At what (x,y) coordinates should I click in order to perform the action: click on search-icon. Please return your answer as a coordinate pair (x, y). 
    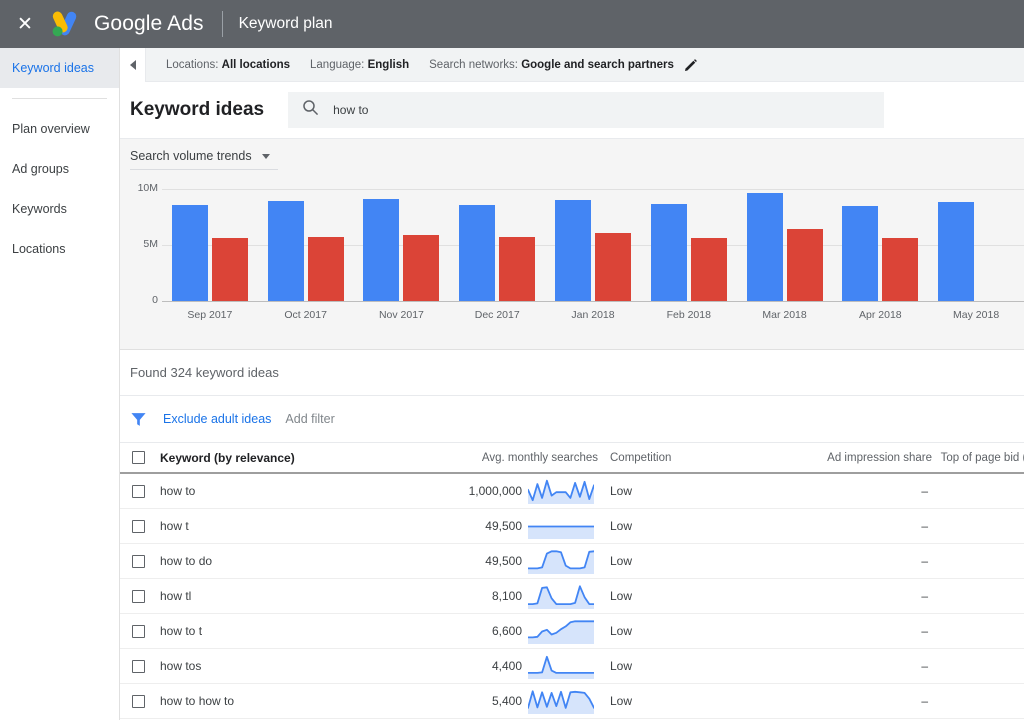
    Looking at the image, I should click on (310, 110).